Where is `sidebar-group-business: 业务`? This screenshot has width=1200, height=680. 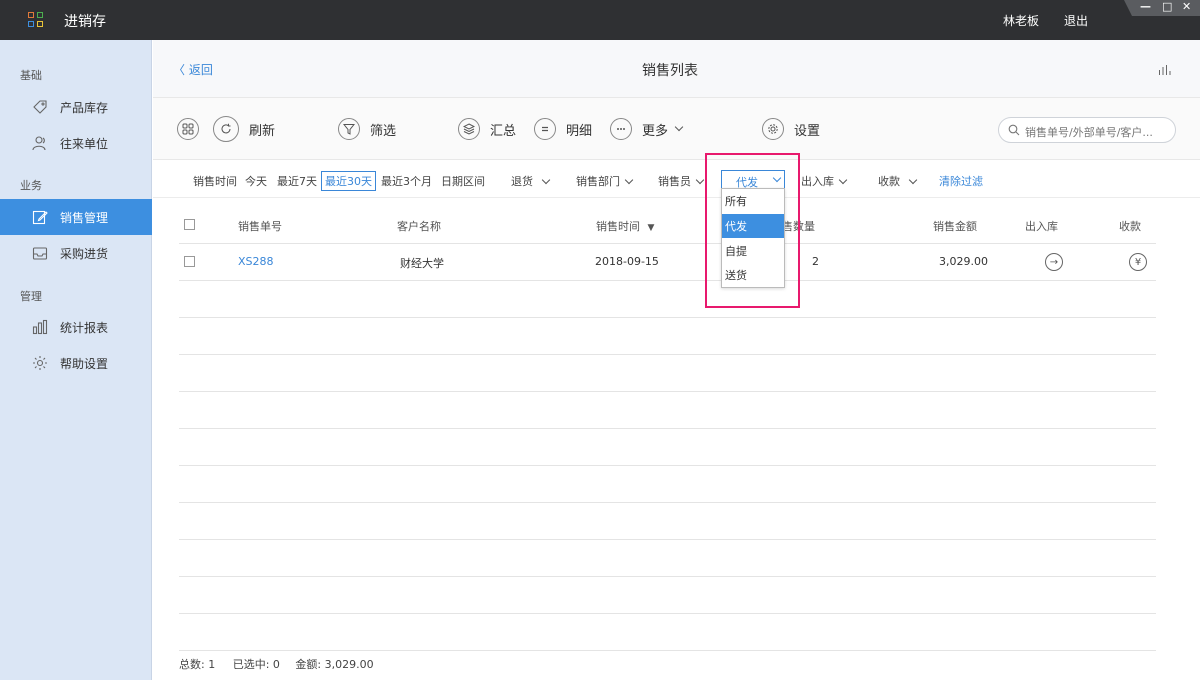 sidebar-group-business: 业务 is located at coordinates (31, 185).